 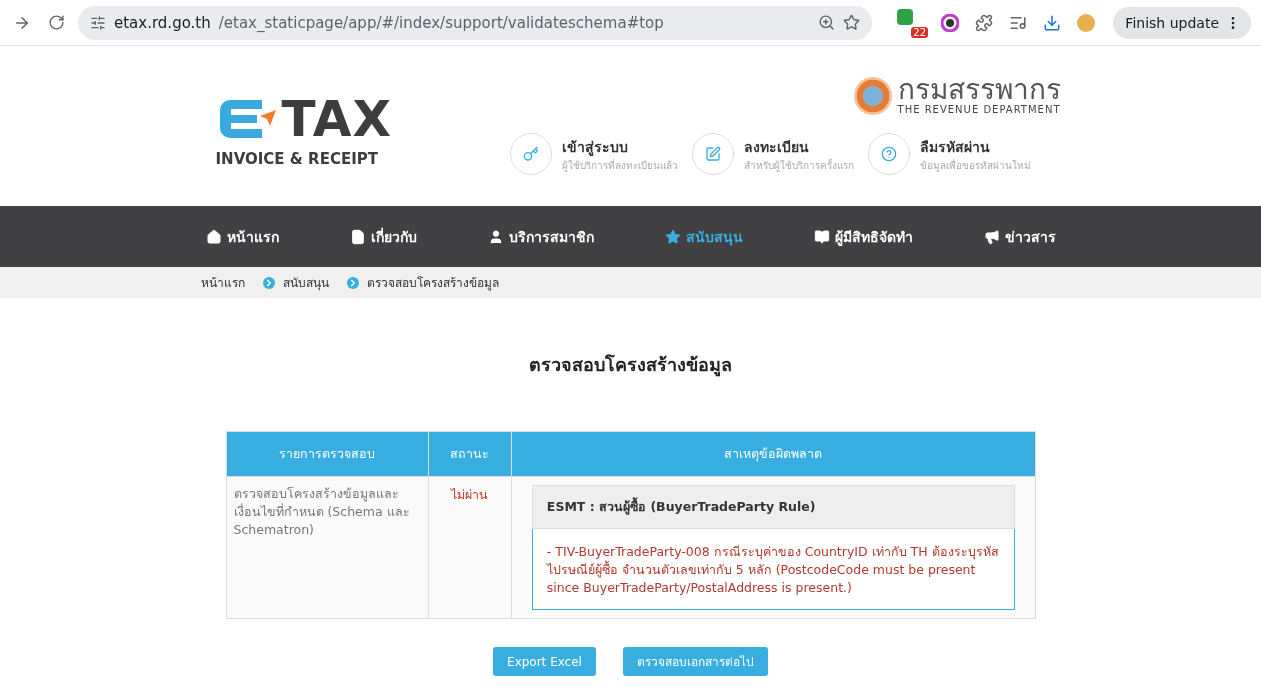 What do you see at coordinates (798, 146) in the screenshot?
I see `header-link: ลงทะเบียน` at bounding box center [798, 146].